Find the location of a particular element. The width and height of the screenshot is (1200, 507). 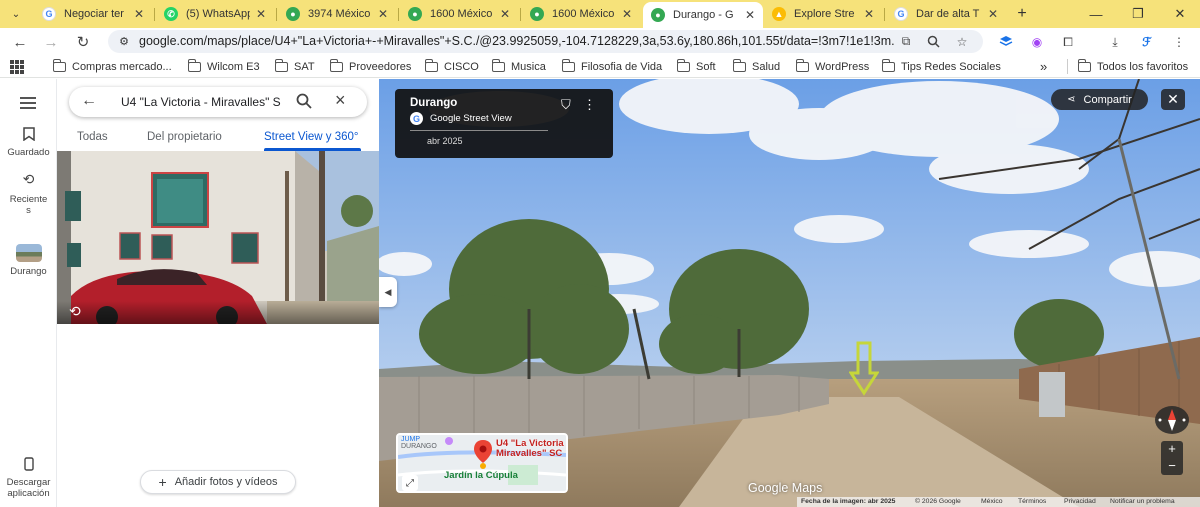

zoom-out-button: − is located at coordinates (1172, 466).